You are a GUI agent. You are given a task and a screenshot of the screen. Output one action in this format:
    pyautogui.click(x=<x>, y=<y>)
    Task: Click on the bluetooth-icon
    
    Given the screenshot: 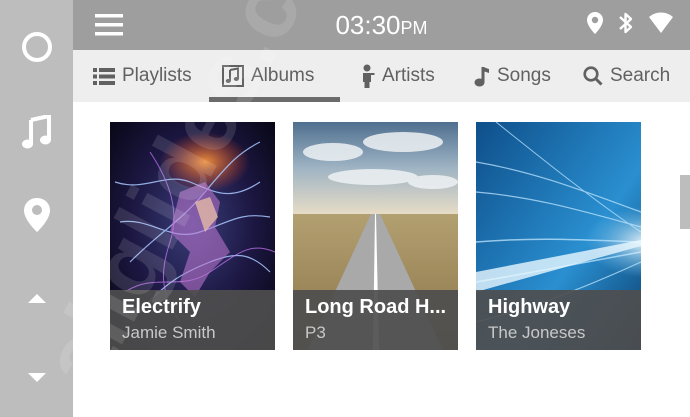 What is the action you would take?
    pyautogui.click(x=626, y=23)
    